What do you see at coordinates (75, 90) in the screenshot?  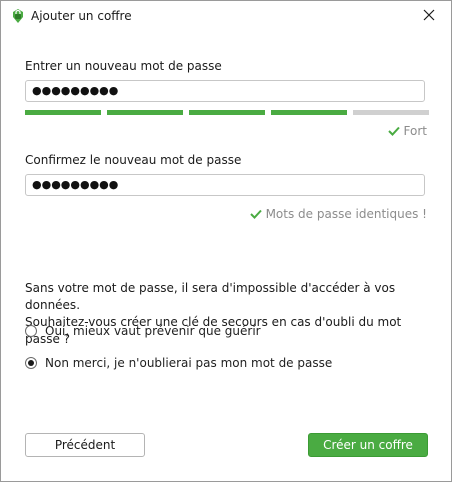 I see `new-password-value: ●●●●●●●●●` at bounding box center [75, 90].